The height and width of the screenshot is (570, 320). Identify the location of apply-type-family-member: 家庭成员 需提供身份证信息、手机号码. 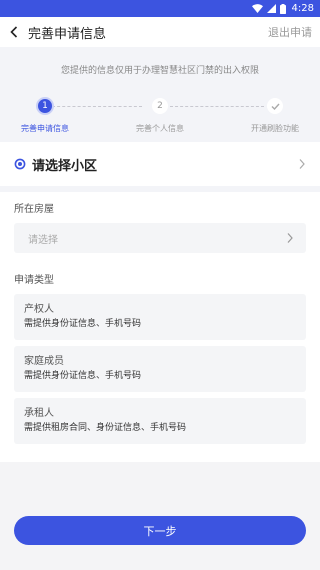
(160, 369).